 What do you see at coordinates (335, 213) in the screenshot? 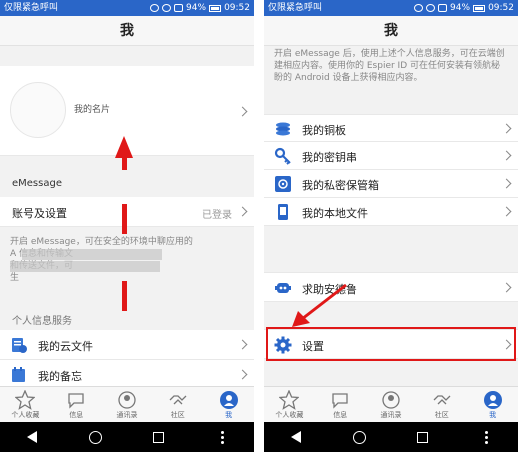
I see `local-files-label: 我的本地文件` at bounding box center [335, 213].